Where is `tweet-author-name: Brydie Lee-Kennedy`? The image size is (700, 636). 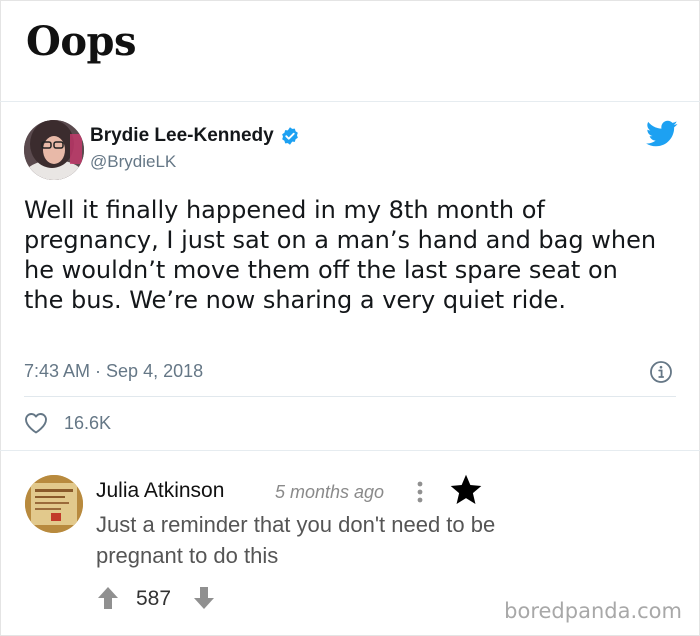 tweet-author-name: Brydie Lee-Kennedy is located at coordinates (182, 136).